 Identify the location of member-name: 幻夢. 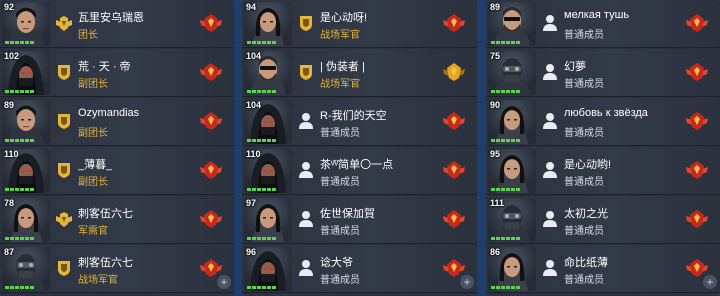
(575, 67).